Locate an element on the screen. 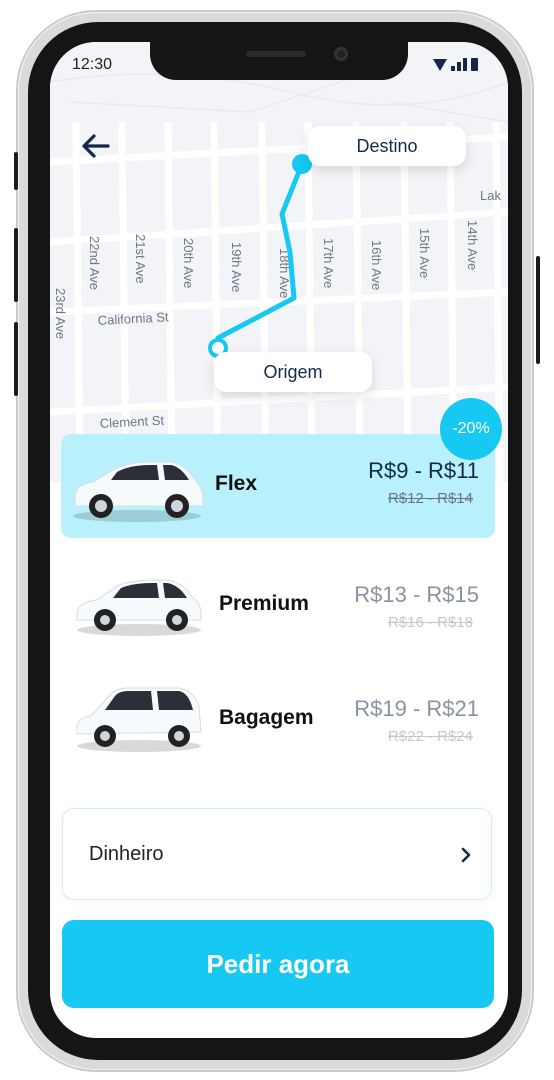  street-label: 20th Ave is located at coordinates (188, 263).